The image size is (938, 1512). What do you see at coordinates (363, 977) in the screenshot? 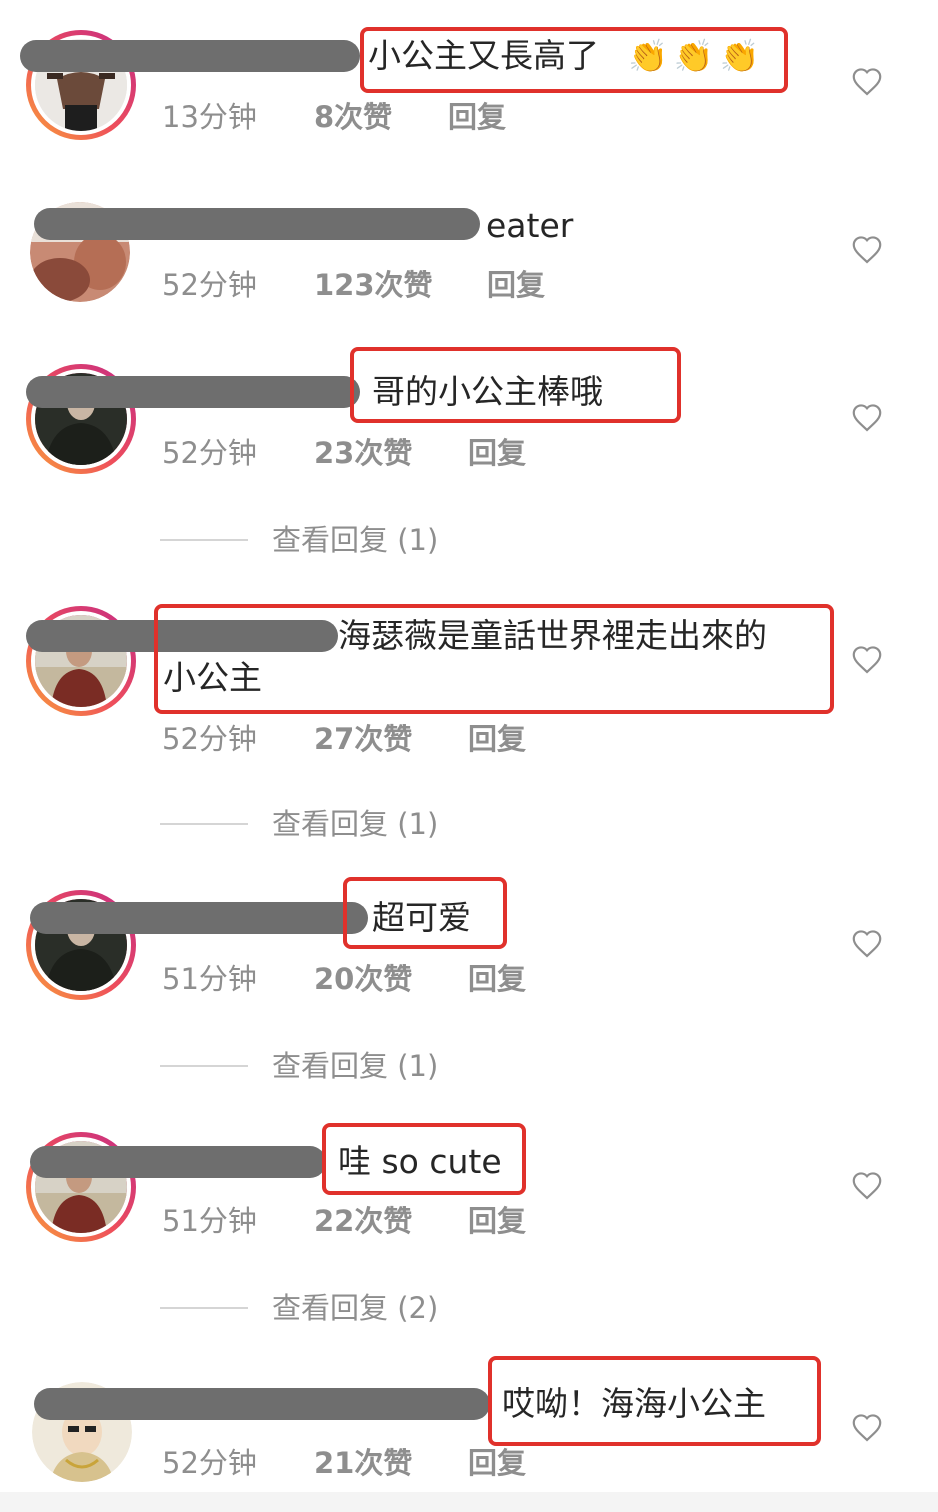
I see `like-count: 20次赞` at bounding box center [363, 977].